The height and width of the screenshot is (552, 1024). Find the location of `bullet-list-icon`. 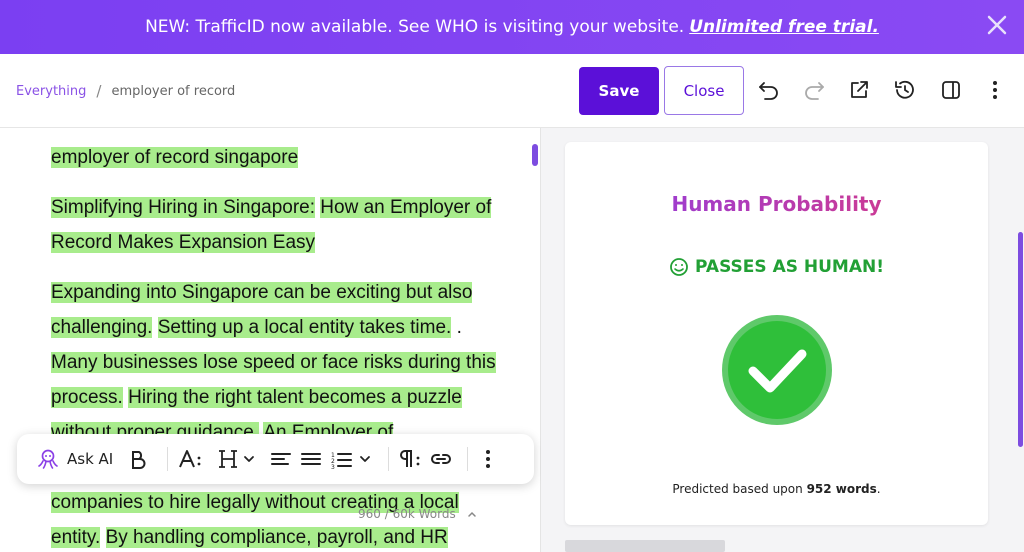

bullet-list-icon is located at coordinates (311, 459).